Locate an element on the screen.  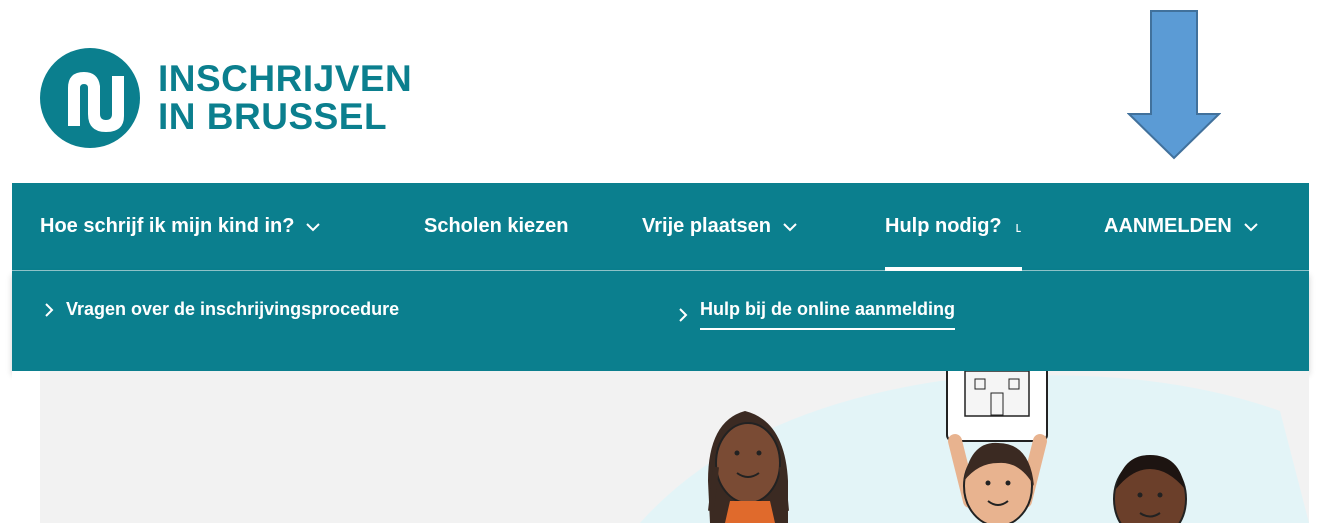
nav-item-scholen-kiezen: Scholen kiezen is located at coordinates (496, 226).